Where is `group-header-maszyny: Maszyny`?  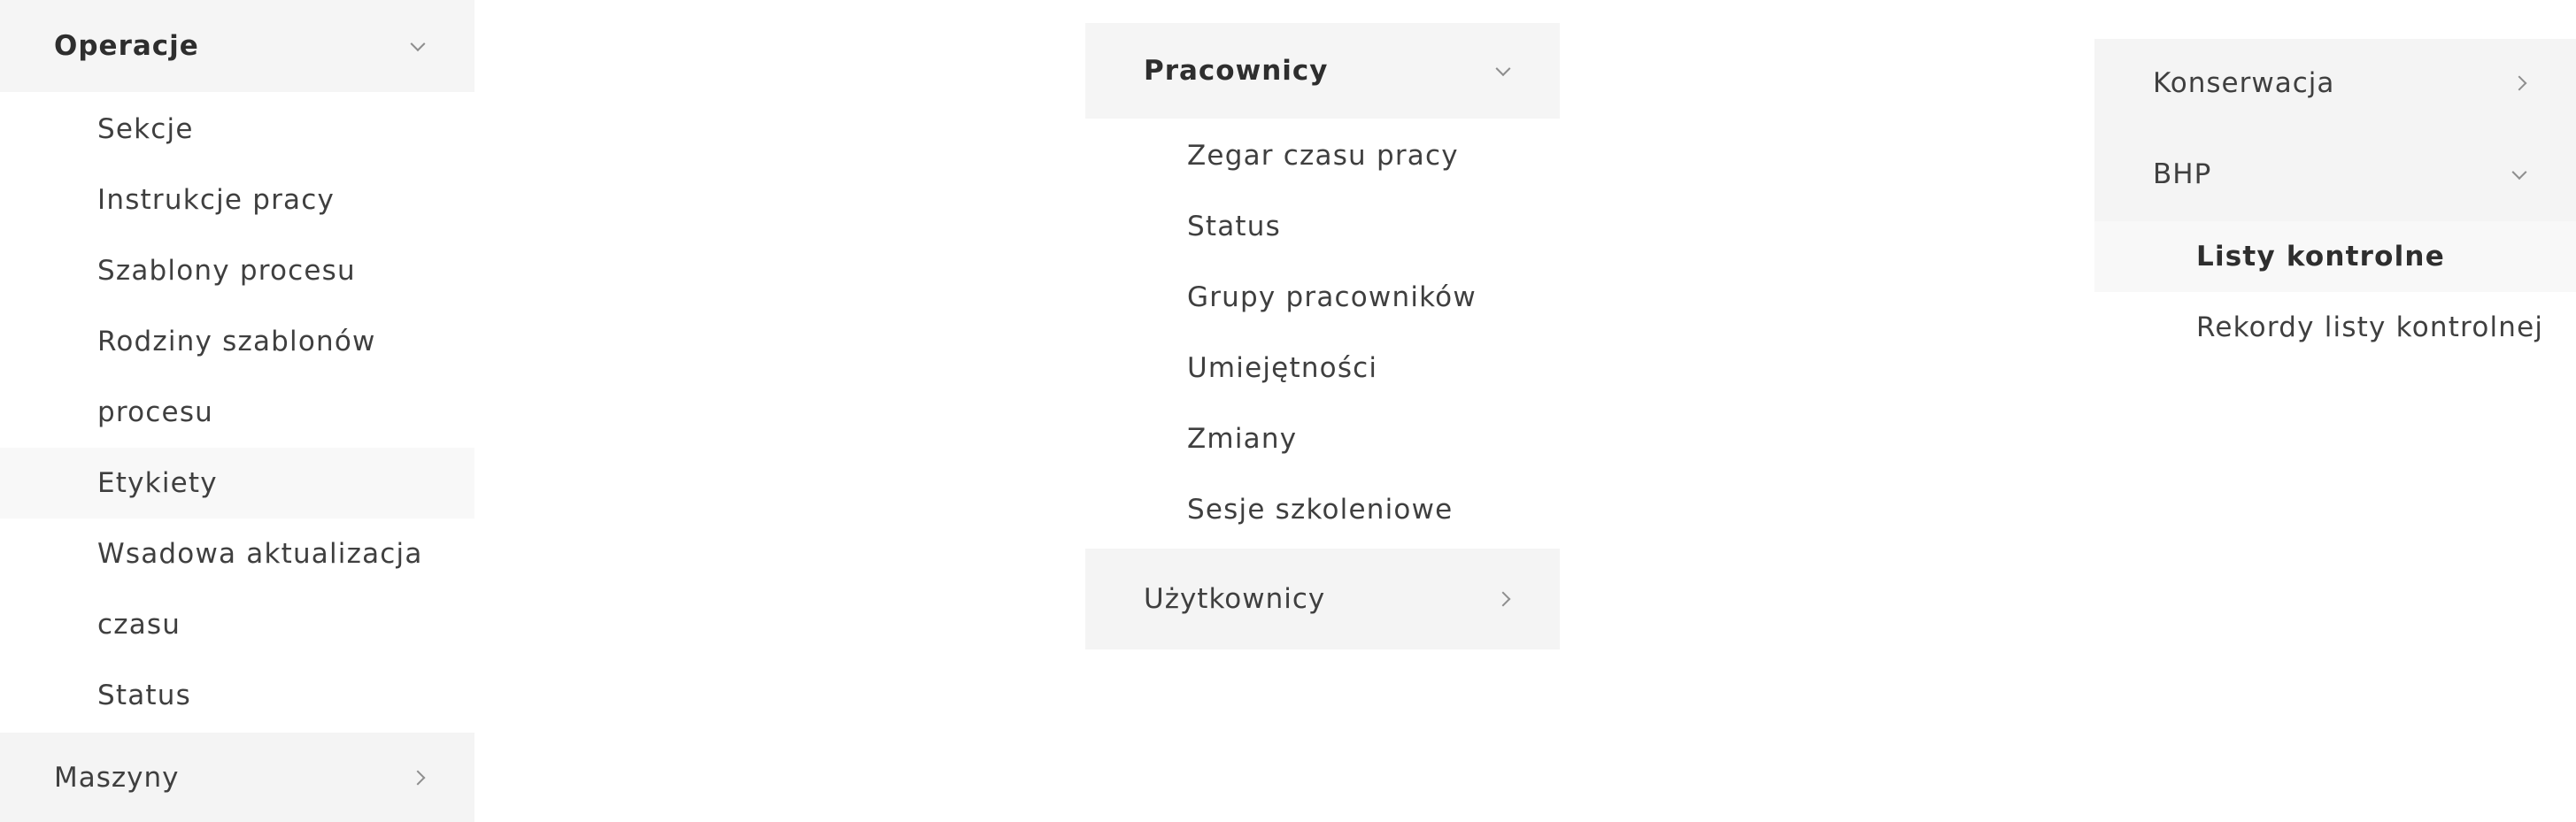 group-header-maszyny: Maszyny is located at coordinates (237, 777).